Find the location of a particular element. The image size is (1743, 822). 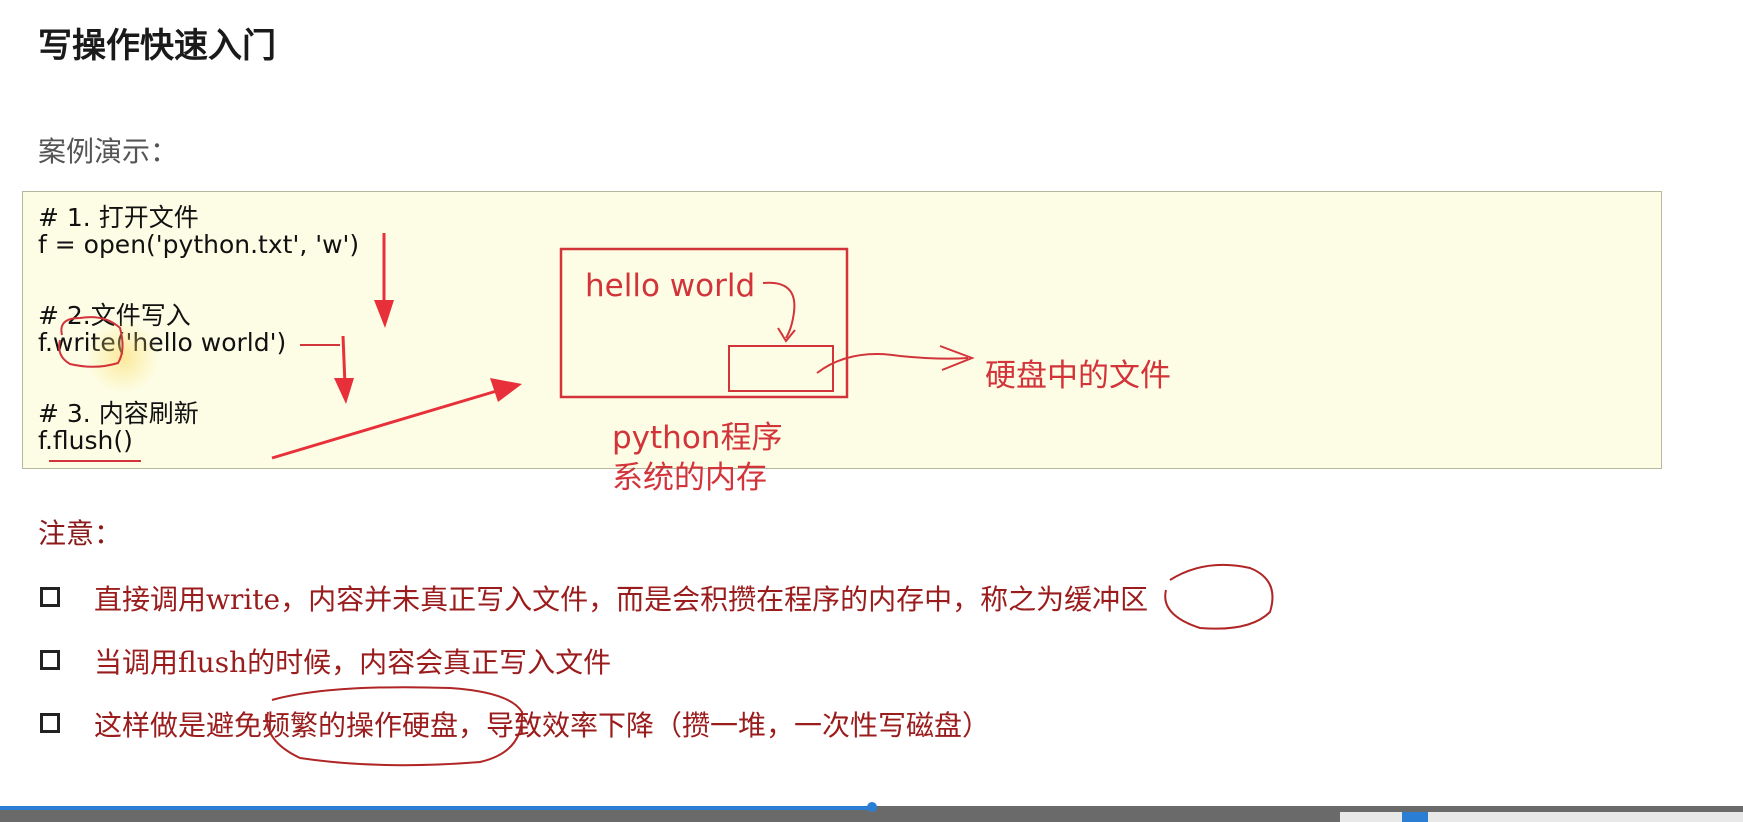

cursor-highlight is located at coordinates (123, 357).